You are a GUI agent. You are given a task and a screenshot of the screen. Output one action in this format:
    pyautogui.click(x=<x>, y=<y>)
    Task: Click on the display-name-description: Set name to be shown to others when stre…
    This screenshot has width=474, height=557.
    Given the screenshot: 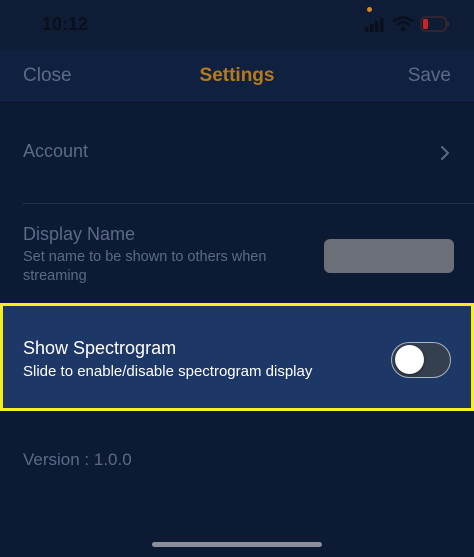 What is the action you would take?
    pyautogui.click(x=145, y=266)
    